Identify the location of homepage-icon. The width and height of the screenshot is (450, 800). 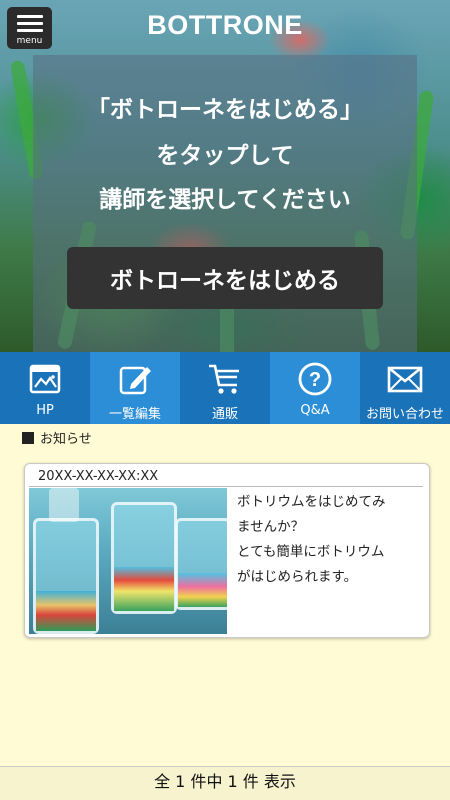
(45, 379).